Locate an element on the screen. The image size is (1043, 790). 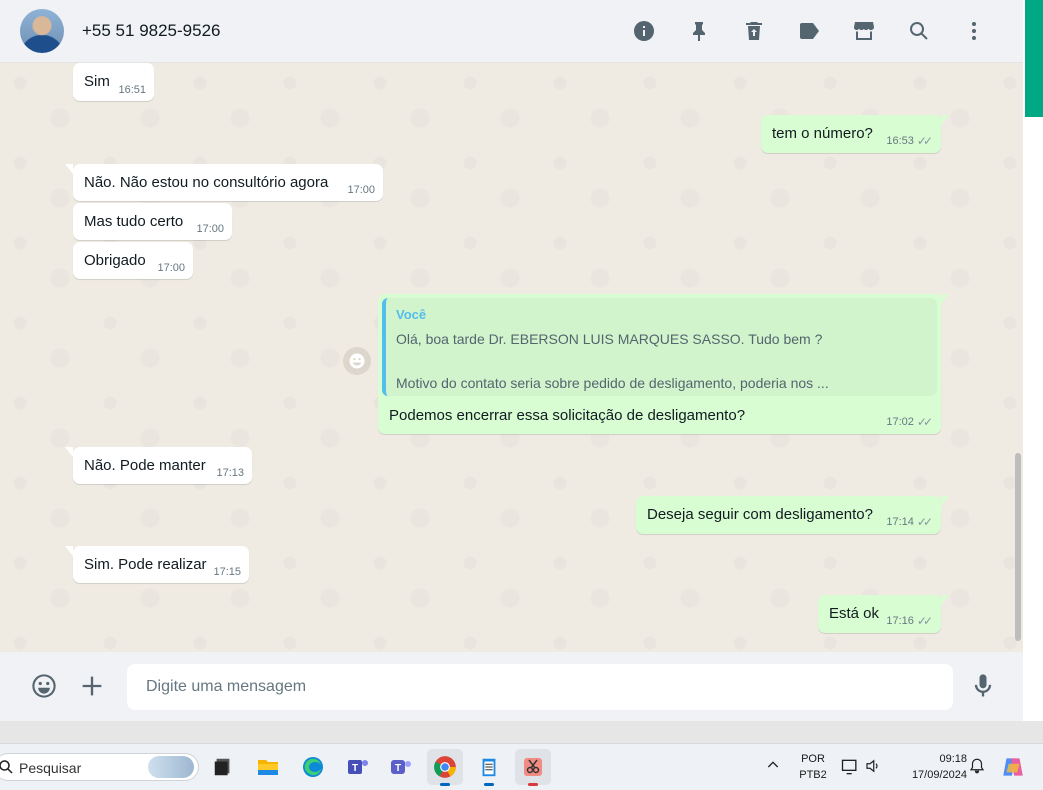
header-actions is located at coordinates (808, 31).